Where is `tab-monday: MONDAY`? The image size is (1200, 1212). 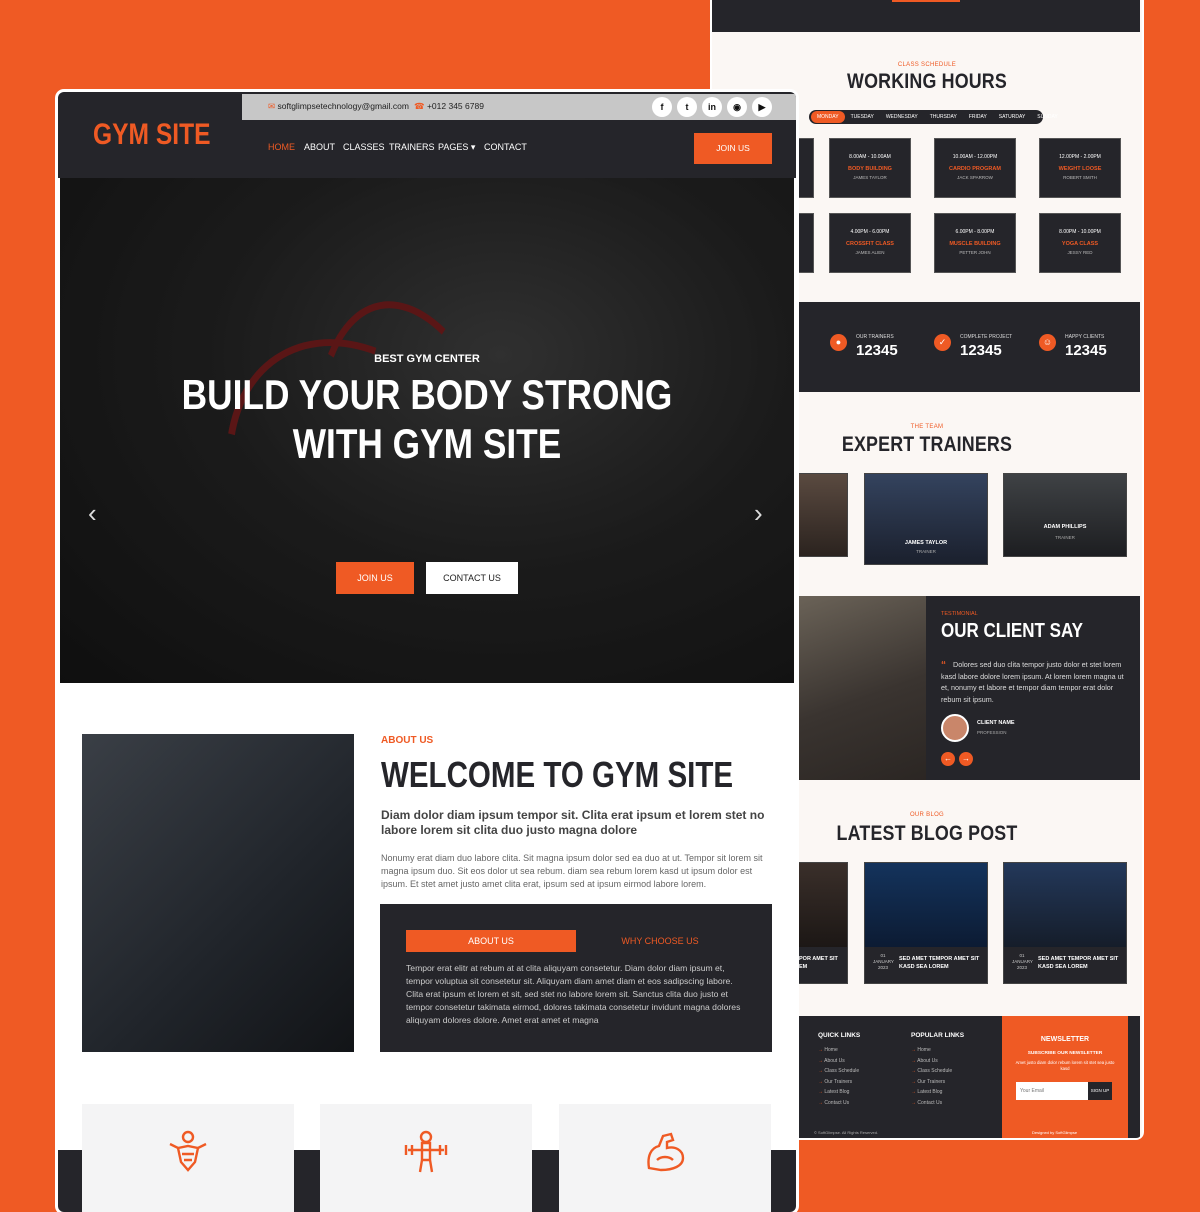 tab-monday: MONDAY is located at coordinates (828, 117).